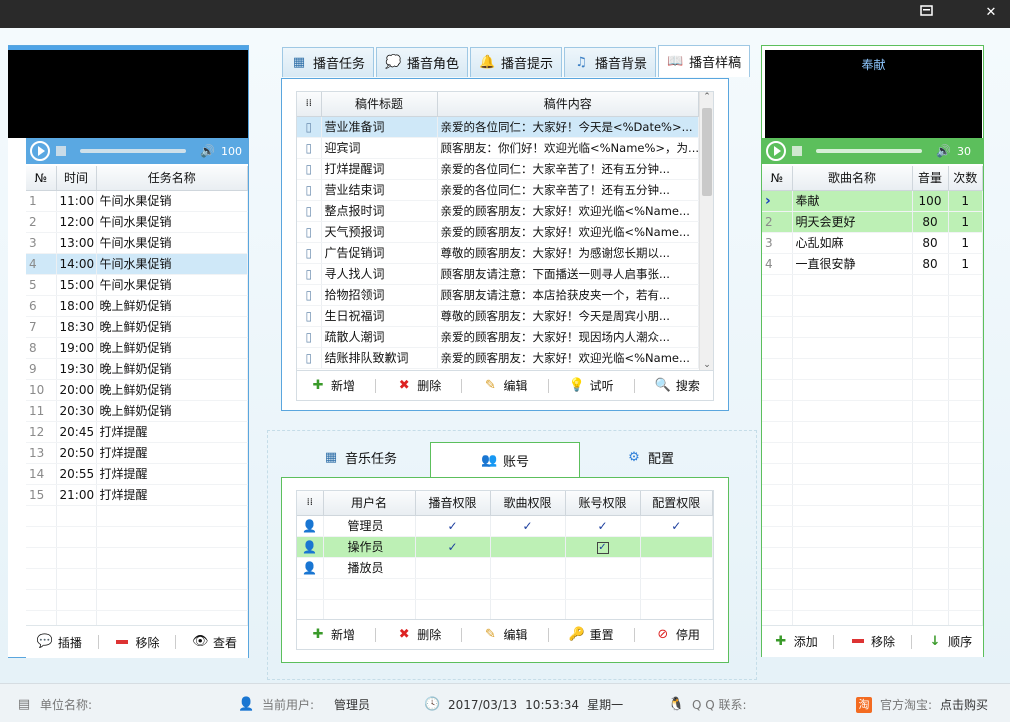 The width and height of the screenshot is (1010, 722). I want to click on col-script-content: 稿件内容, so click(568, 104).